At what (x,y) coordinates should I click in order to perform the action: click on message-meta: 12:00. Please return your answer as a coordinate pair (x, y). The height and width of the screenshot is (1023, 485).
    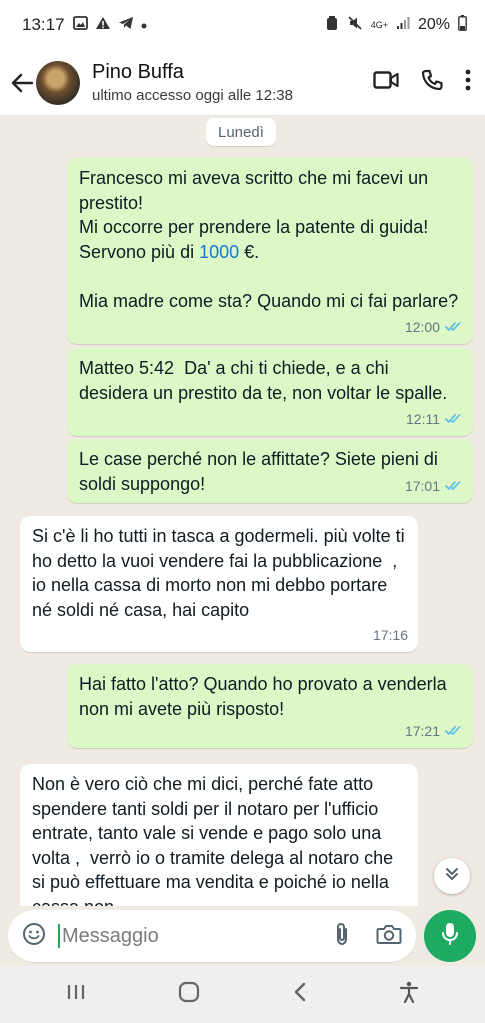
    Looking at the image, I should click on (434, 327).